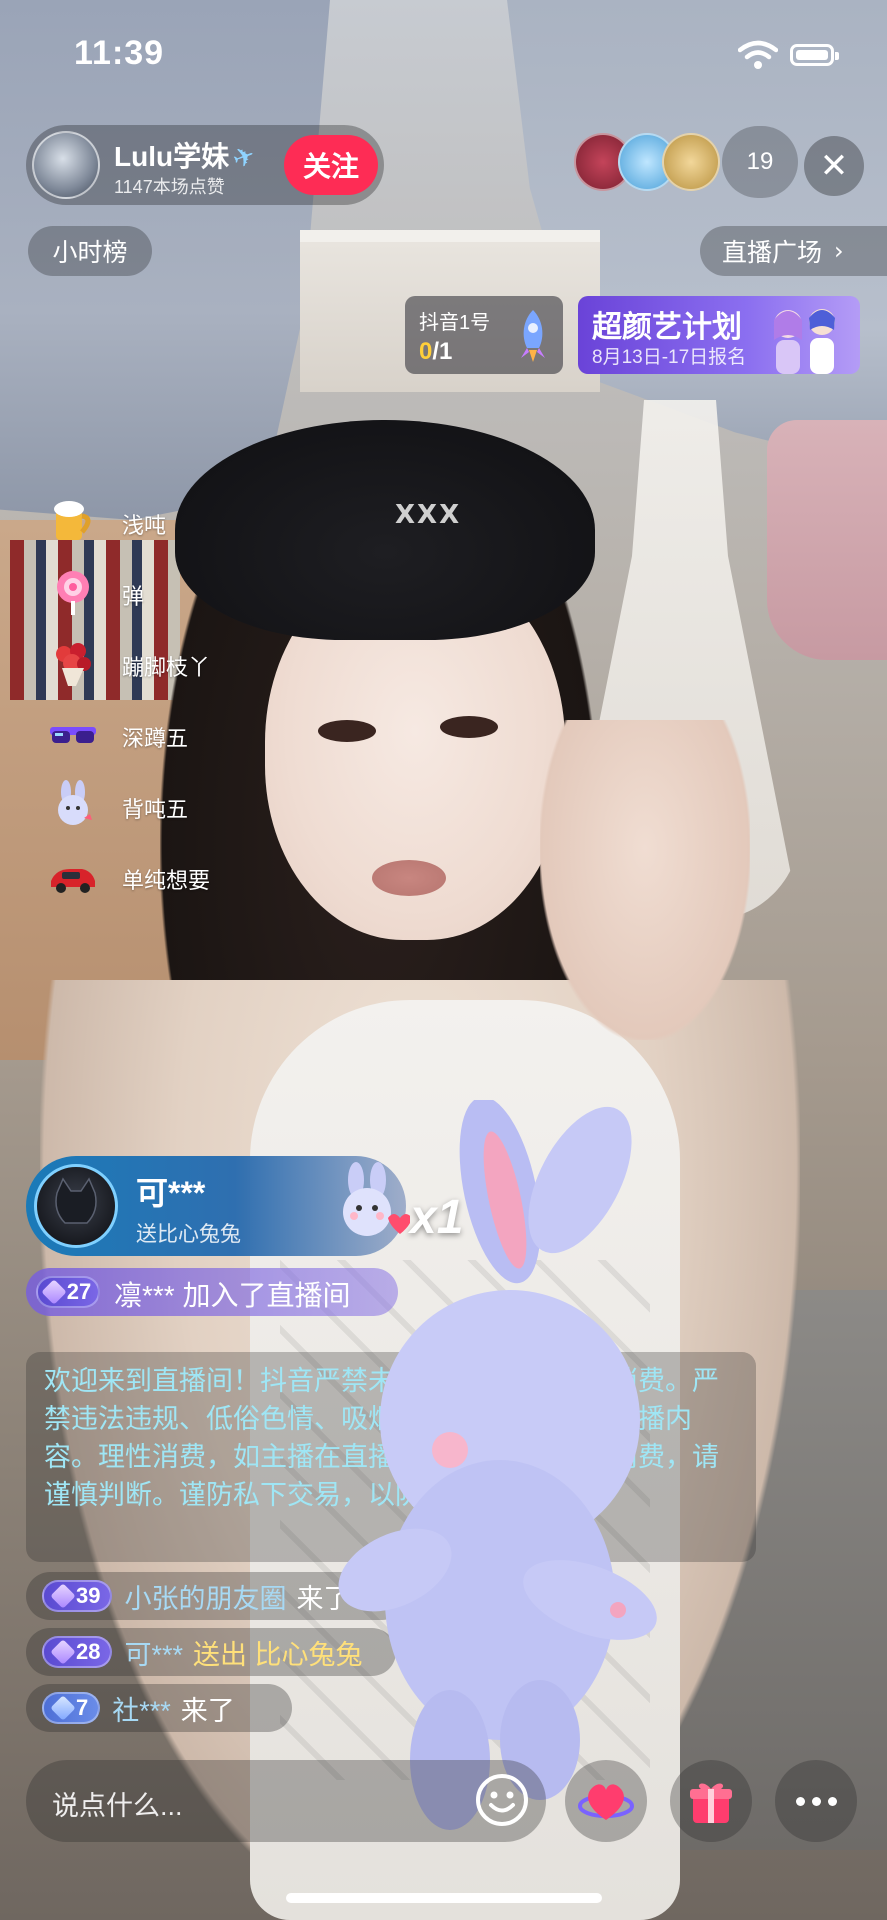  I want to click on status-bar: 11:39, so click(443, 55).